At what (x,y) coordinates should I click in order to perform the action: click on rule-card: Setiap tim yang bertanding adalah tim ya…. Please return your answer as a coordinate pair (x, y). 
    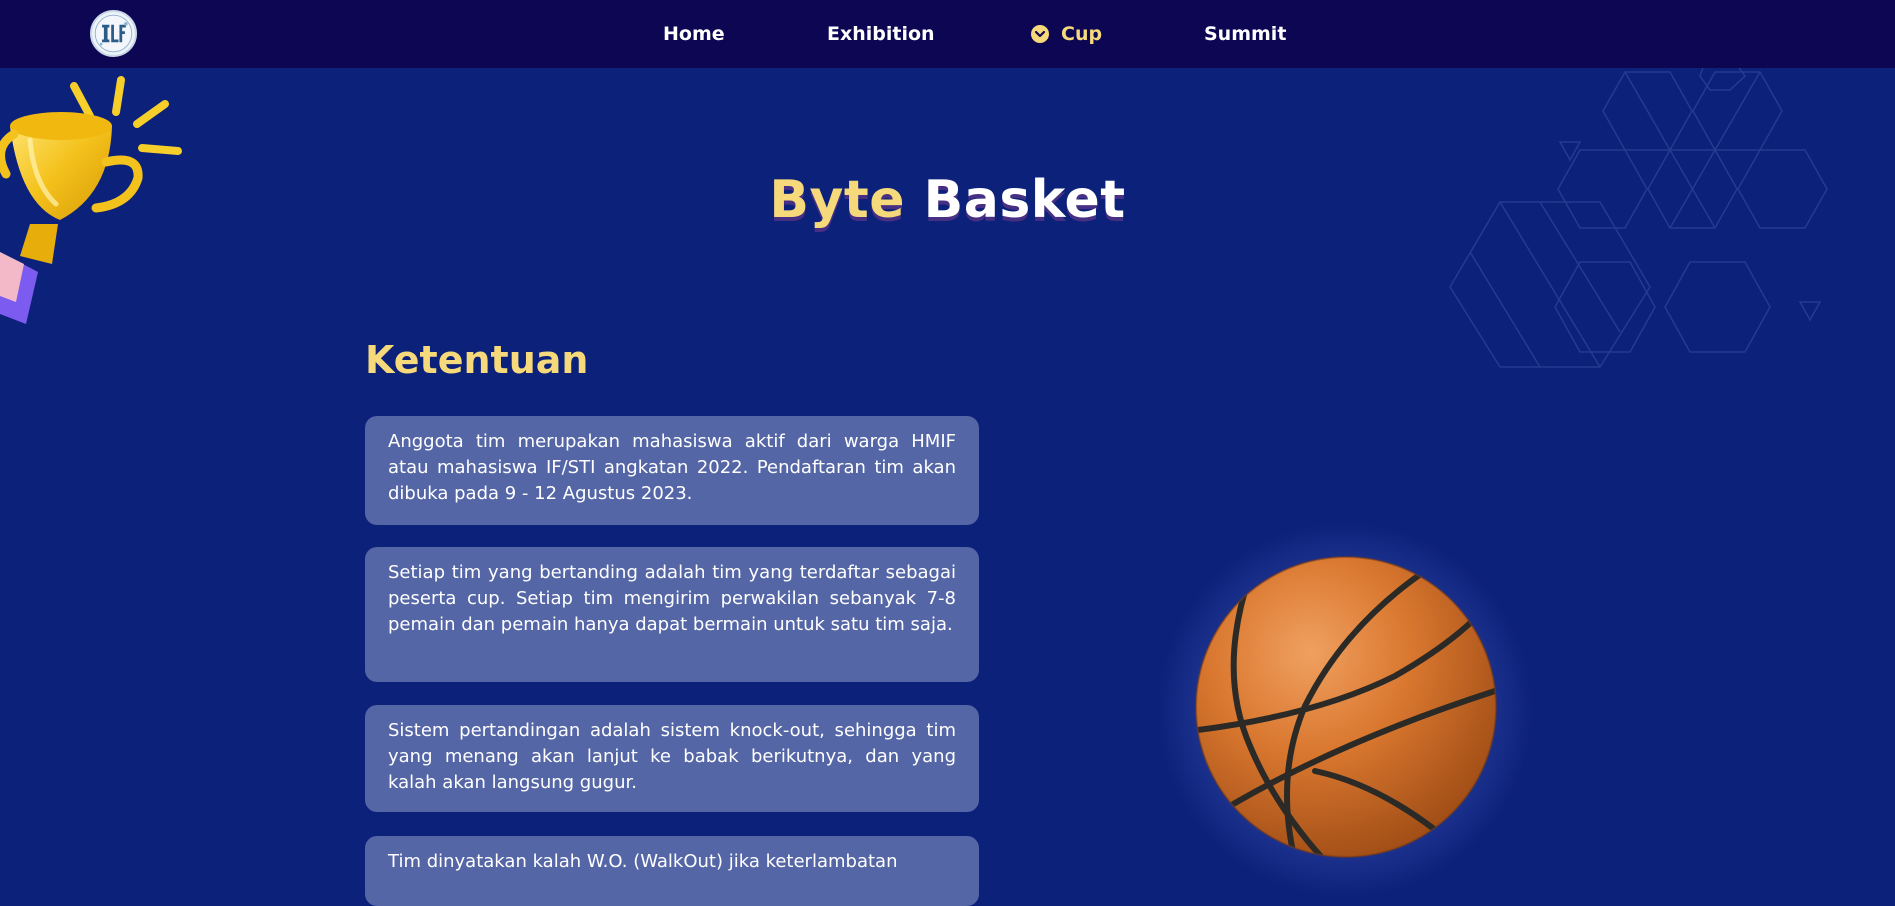
    Looking at the image, I should click on (672, 614).